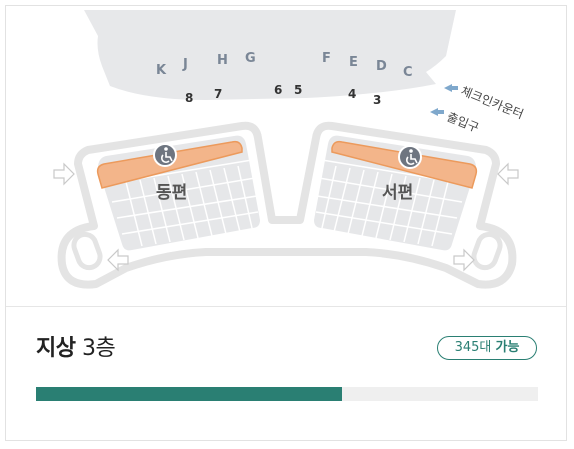 Image resolution: width=574 pixels, height=449 pixels. I want to click on entrance-label: 출입구, so click(463, 122).